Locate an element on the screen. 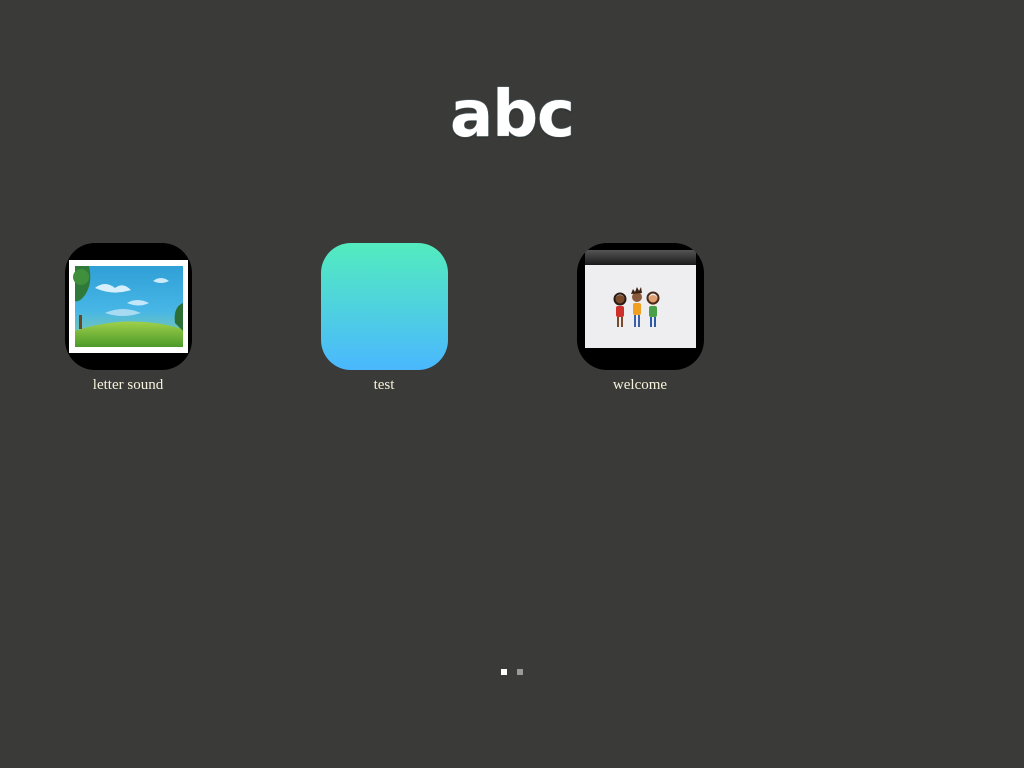 The width and height of the screenshot is (1024, 768). app-letter-sound: letter sound is located at coordinates (128, 318).